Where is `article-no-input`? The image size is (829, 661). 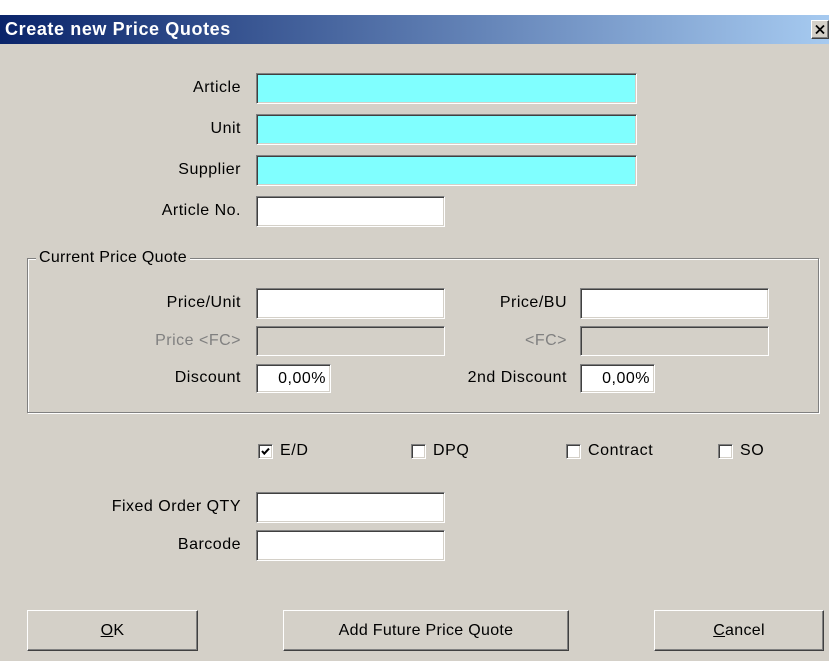
article-no-input is located at coordinates (350, 211).